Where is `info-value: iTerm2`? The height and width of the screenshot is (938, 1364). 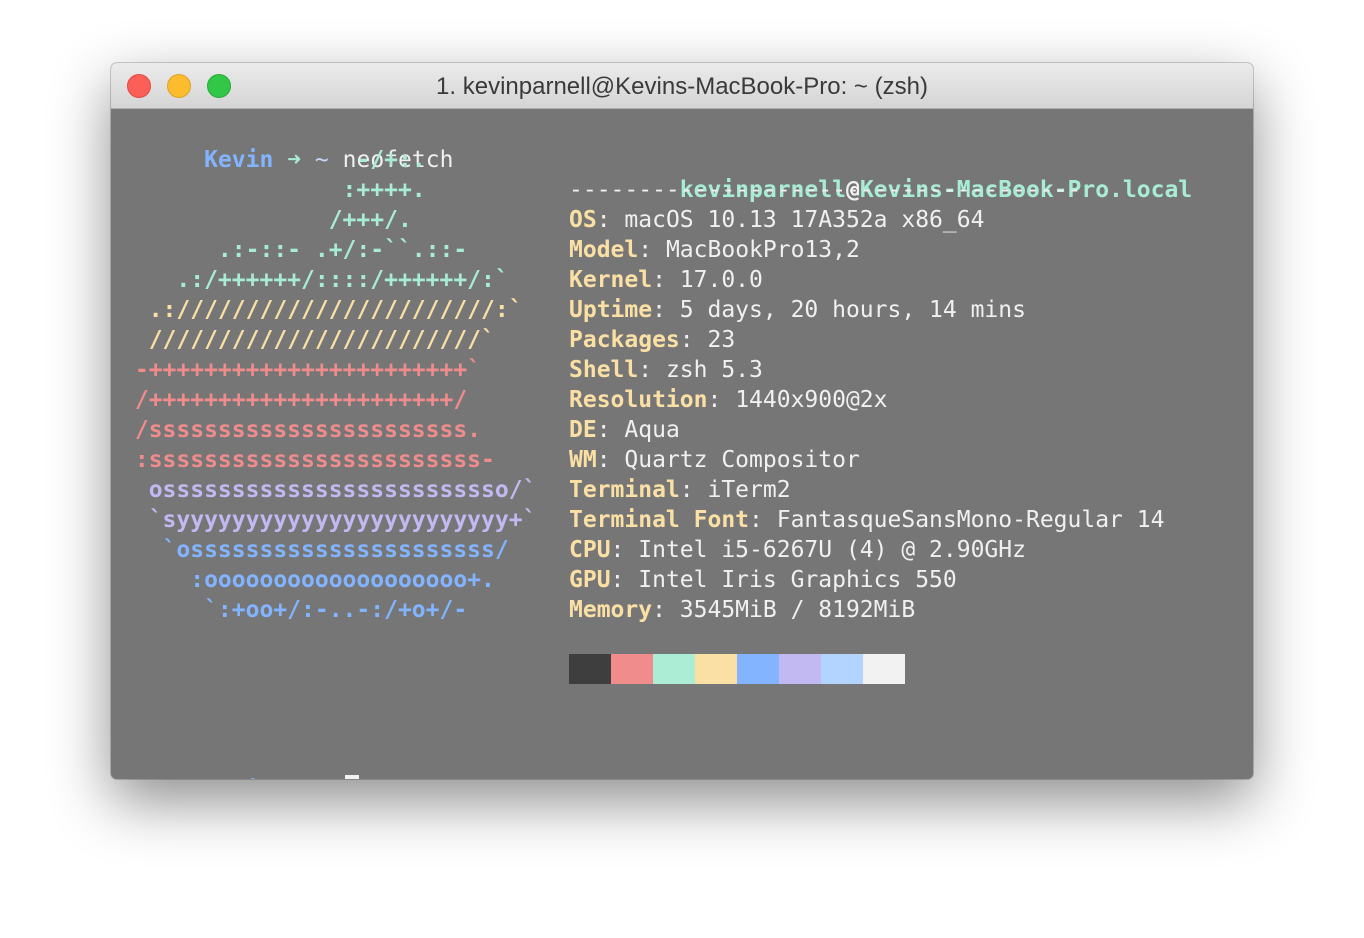
info-value: iTerm2 is located at coordinates (749, 490).